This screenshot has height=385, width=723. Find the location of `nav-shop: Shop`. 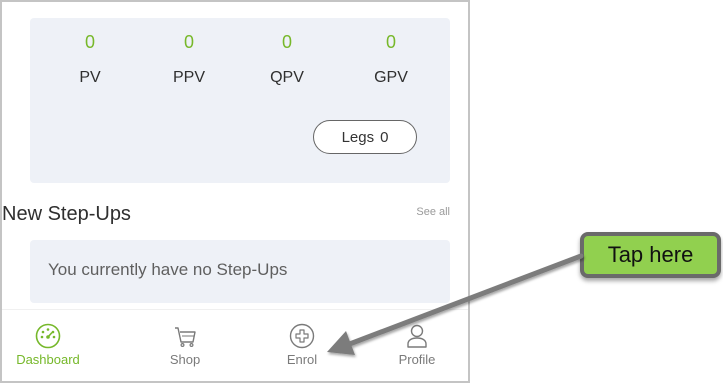

nav-shop: Shop is located at coordinates (185, 344).